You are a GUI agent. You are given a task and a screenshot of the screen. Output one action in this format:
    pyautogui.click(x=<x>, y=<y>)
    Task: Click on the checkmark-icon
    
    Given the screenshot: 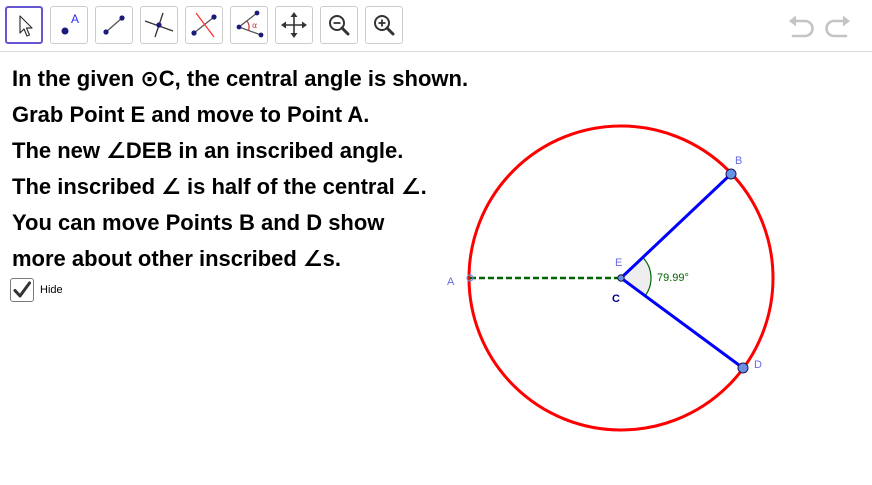 What is the action you would take?
    pyautogui.click(x=22, y=289)
    